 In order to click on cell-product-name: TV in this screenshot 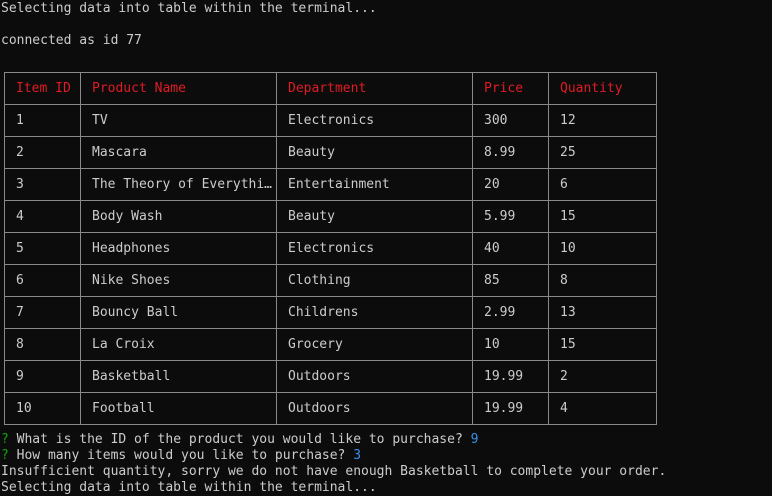, I will do `click(178, 120)`.